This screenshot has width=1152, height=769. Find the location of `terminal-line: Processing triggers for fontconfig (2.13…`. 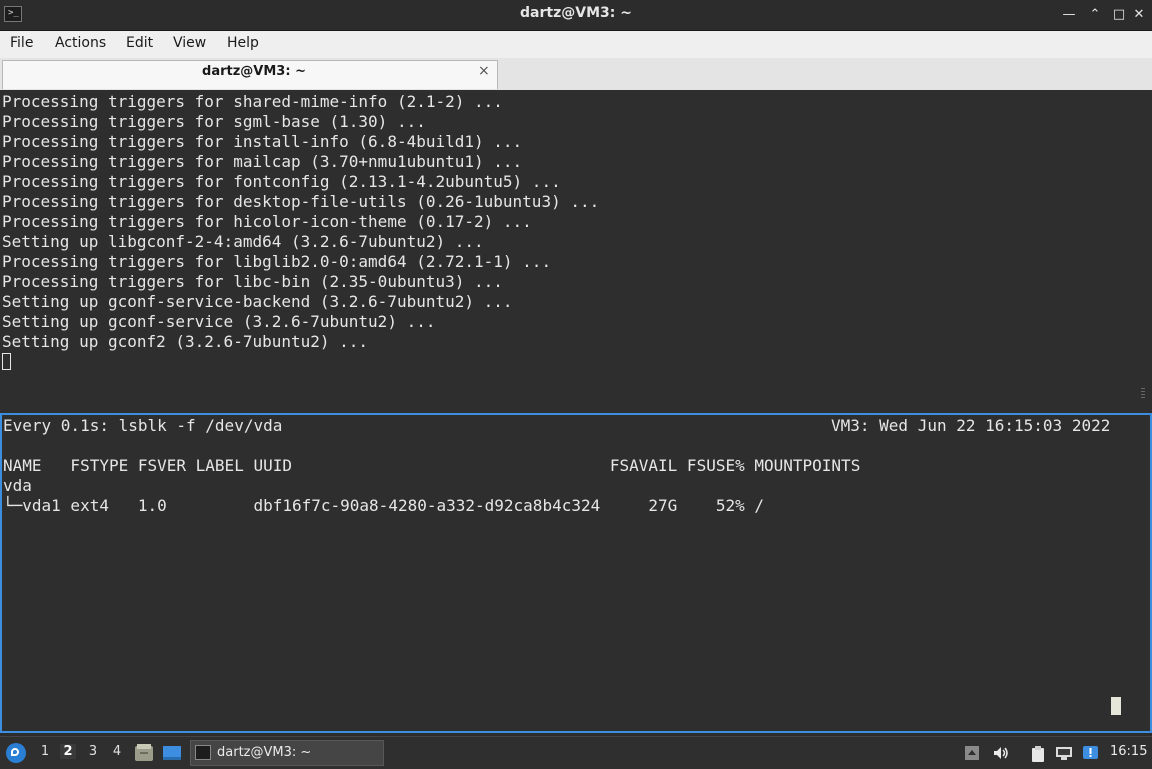

terminal-line: Processing triggers for fontconfig (2.13… is located at coordinates (281, 181).